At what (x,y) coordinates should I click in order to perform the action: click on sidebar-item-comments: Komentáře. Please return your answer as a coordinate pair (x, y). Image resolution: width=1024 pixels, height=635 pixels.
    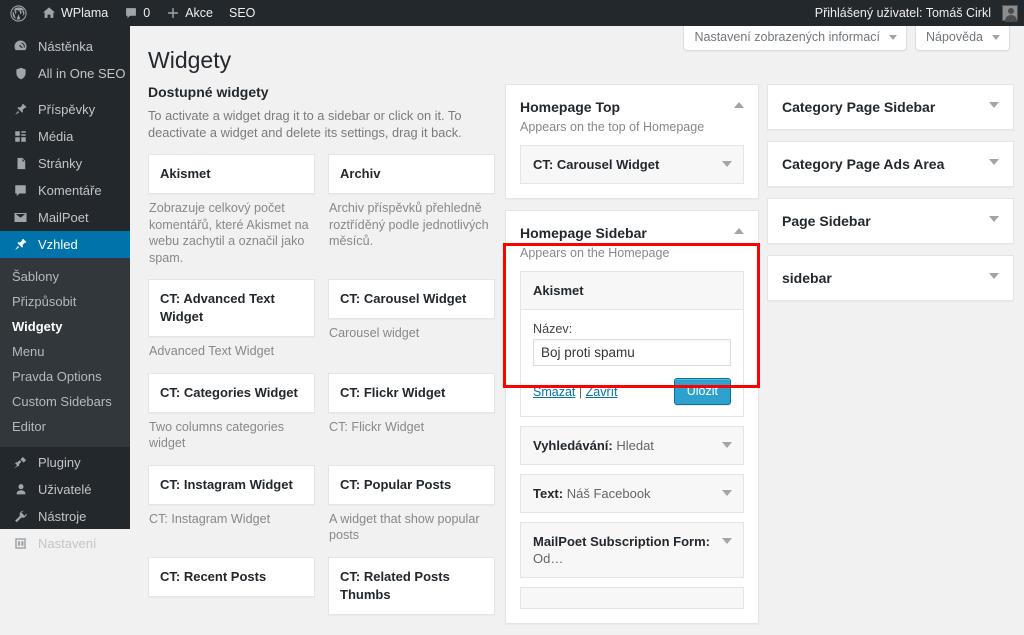
    Looking at the image, I should click on (65, 190).